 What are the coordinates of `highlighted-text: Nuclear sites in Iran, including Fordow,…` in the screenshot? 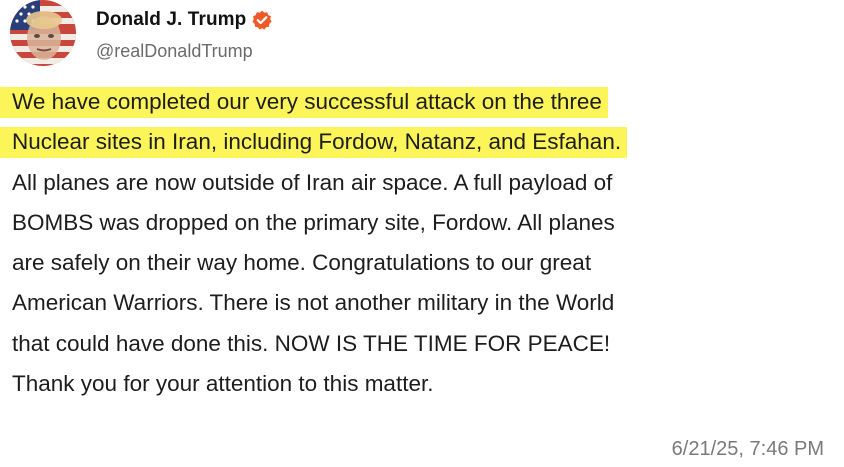 It's located at (320, 143).